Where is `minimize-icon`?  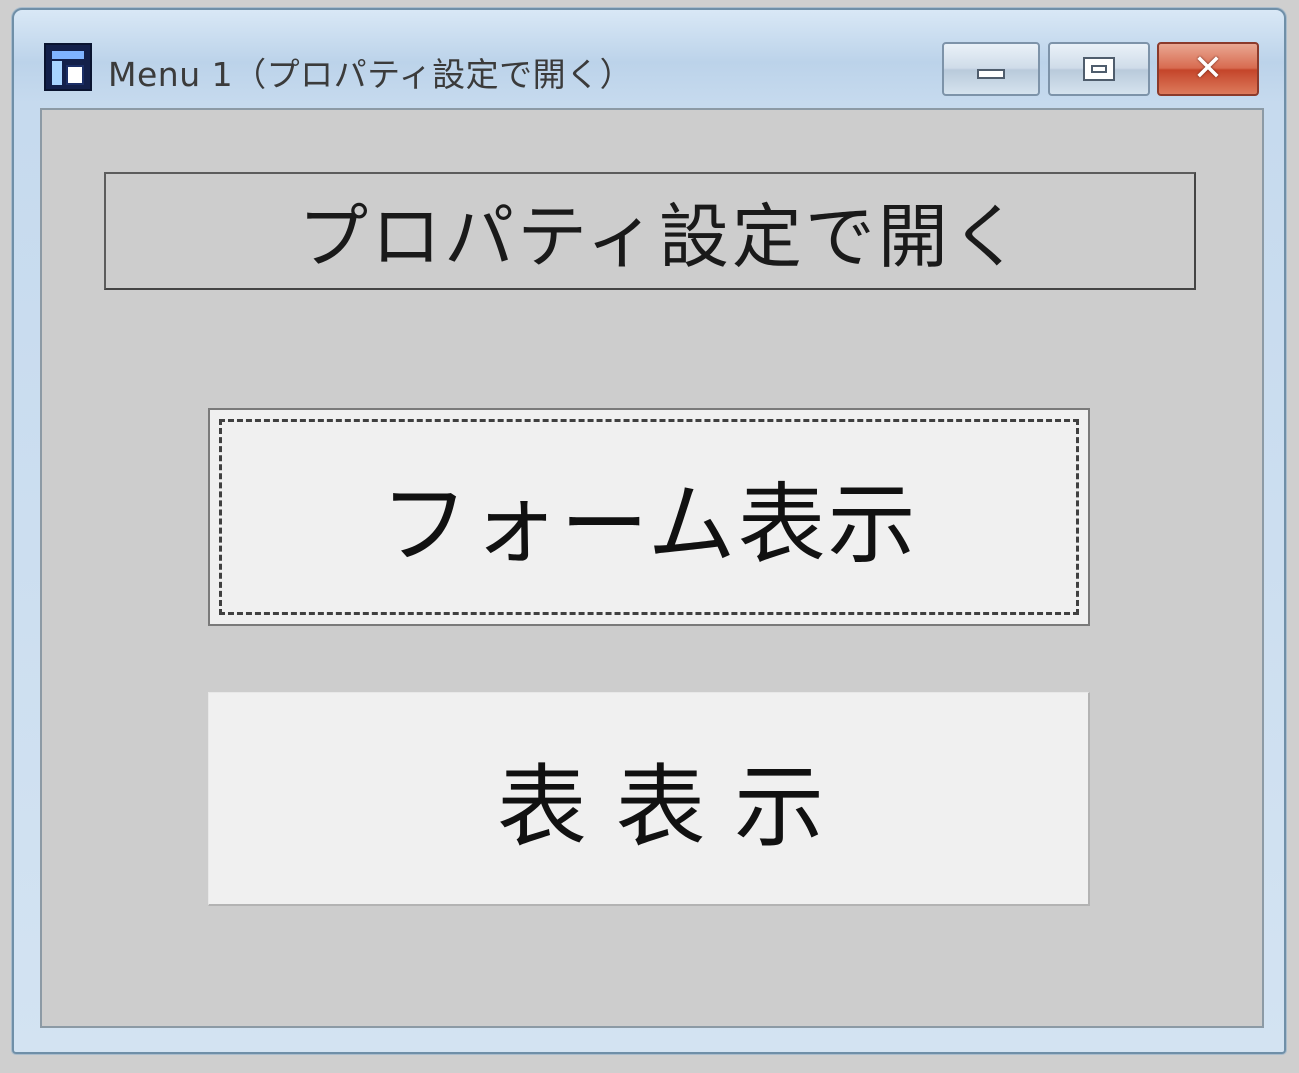
minimize-icon is located at coordinates (991, 74).